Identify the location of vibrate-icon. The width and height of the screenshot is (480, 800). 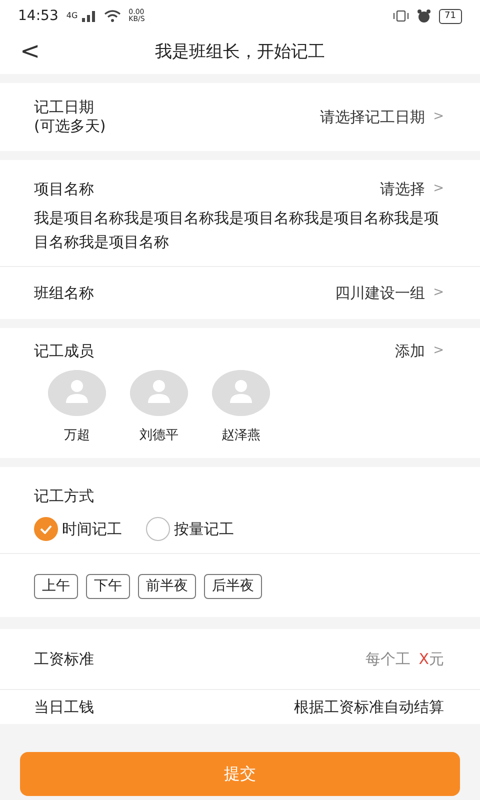
(400, 16).